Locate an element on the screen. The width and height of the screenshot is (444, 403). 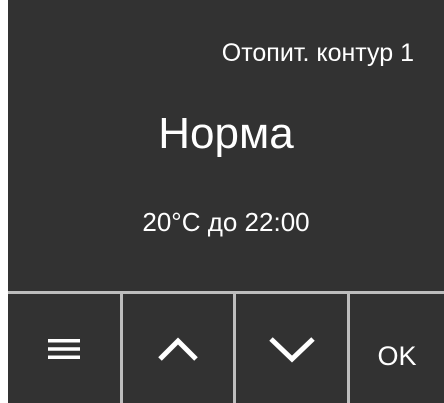
menu-button is located at coordinates (64, 348).